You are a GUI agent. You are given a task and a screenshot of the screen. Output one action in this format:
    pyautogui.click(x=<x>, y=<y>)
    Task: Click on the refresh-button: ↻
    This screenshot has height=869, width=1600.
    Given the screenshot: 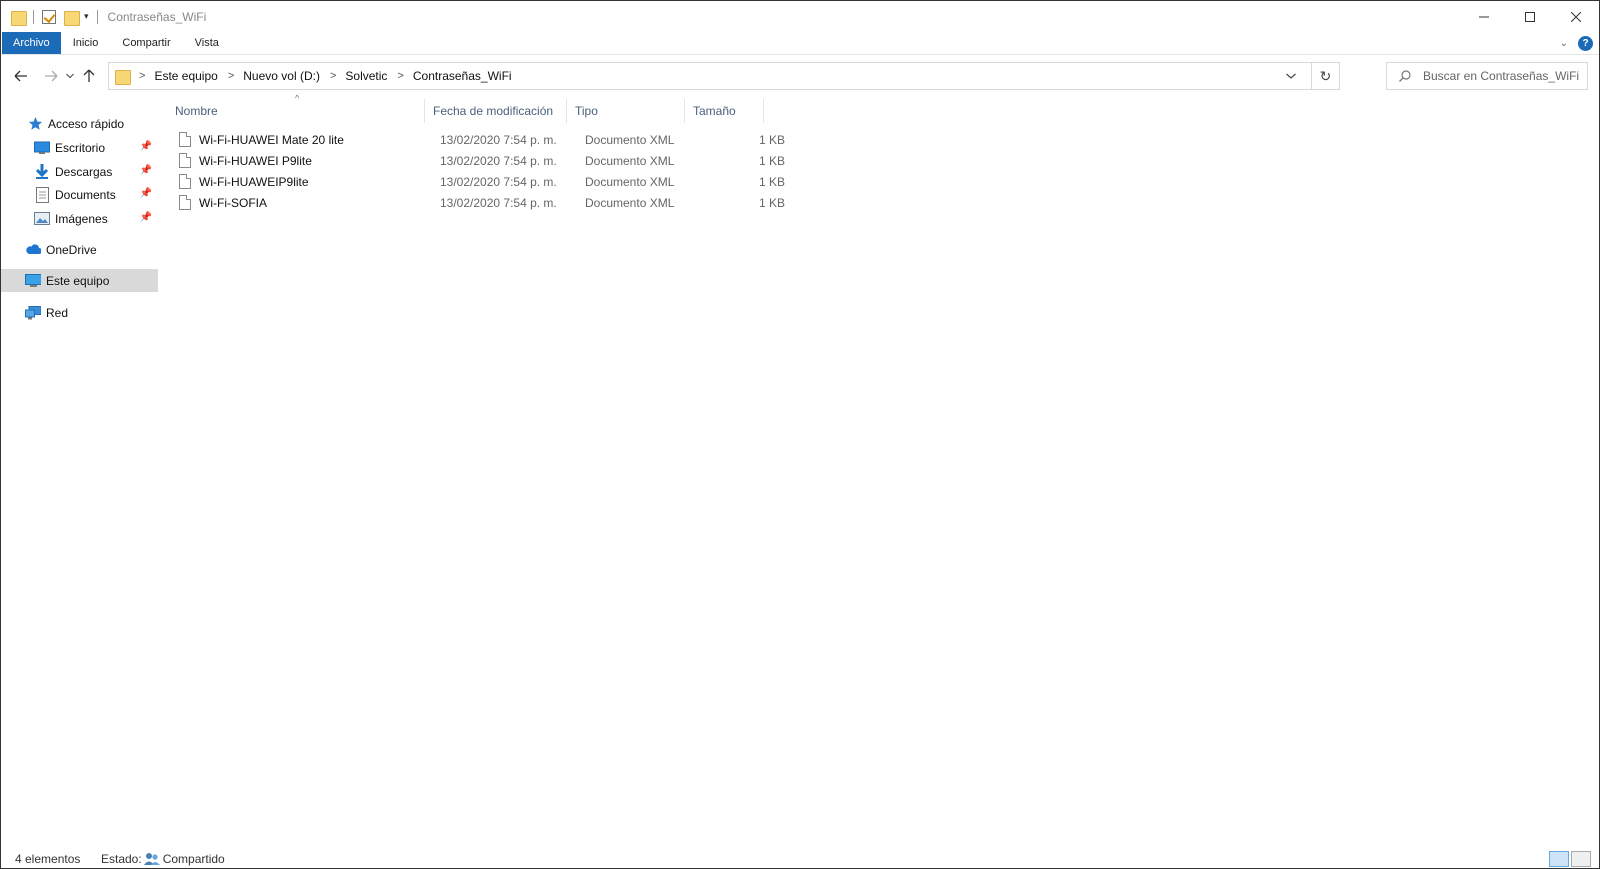 What is the action you would take?
    pyautogui.click(x=1325, y=76)
    